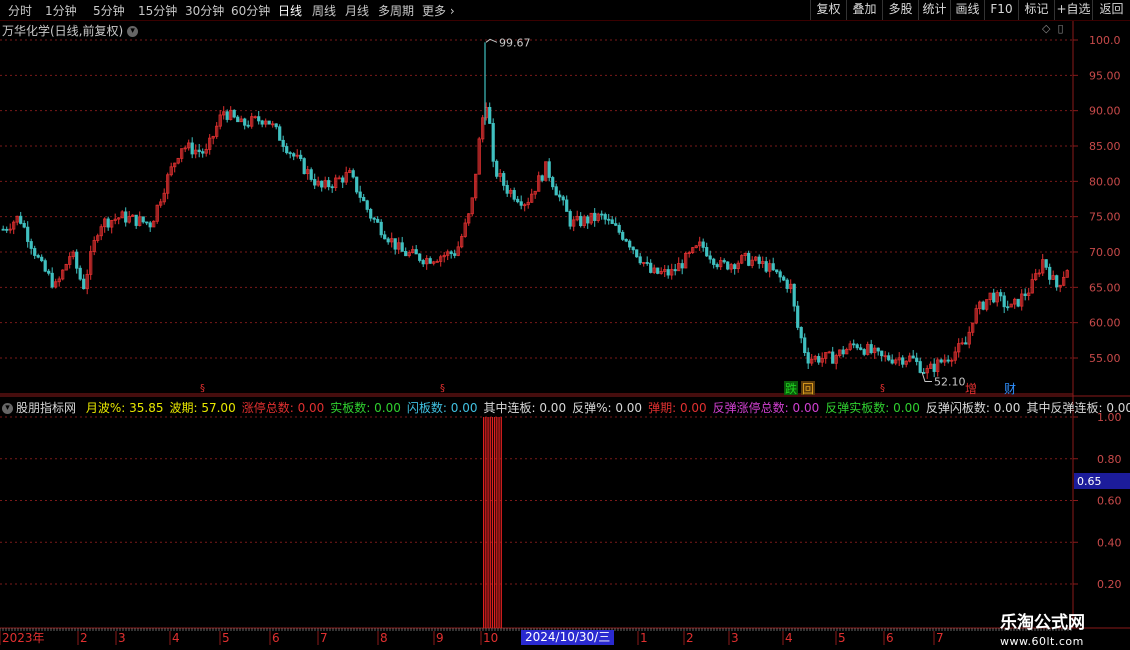 The height and width of the screenshot is (650, 1130). What do you see at coordinates (1105, 111) in the screenshot?
I see `price-tick-label: 90.00` at bounding box center [1105, 111].